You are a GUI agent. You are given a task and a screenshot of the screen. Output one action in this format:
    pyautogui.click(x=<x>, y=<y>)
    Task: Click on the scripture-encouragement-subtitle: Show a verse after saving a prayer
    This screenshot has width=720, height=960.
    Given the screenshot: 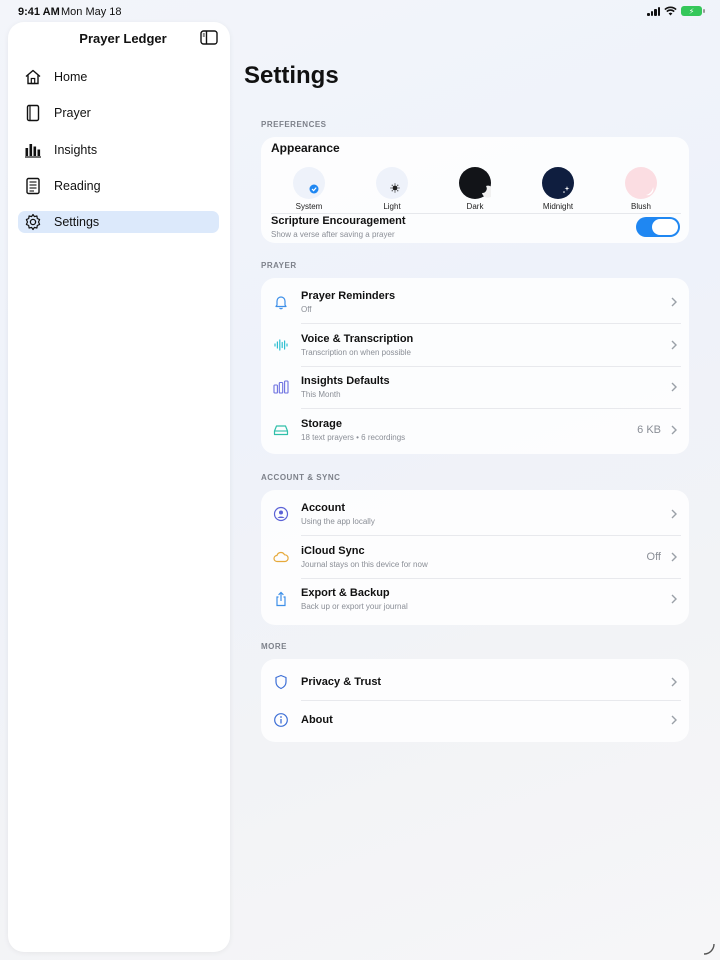 What is the action you would take?
    pyautogui.click(x=333, y=234)
    